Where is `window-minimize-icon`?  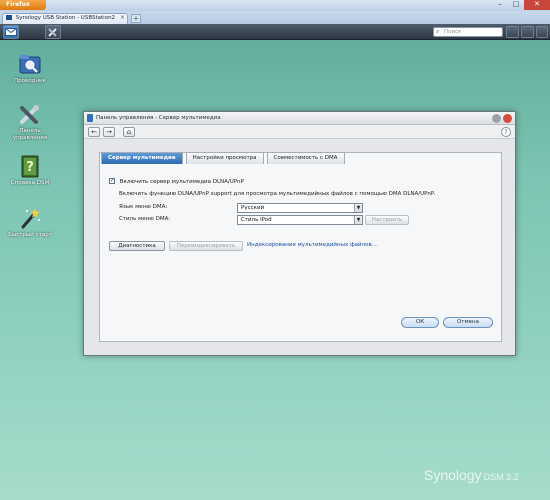
window-minimize-icon is located at coordinates (496, 118).